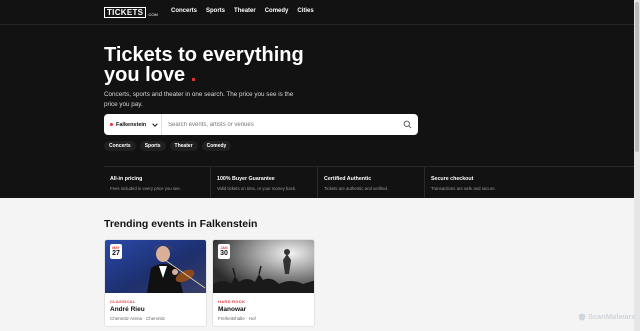 The image size is (640, 331). I want to click on shield-icon, so click(582, 316).